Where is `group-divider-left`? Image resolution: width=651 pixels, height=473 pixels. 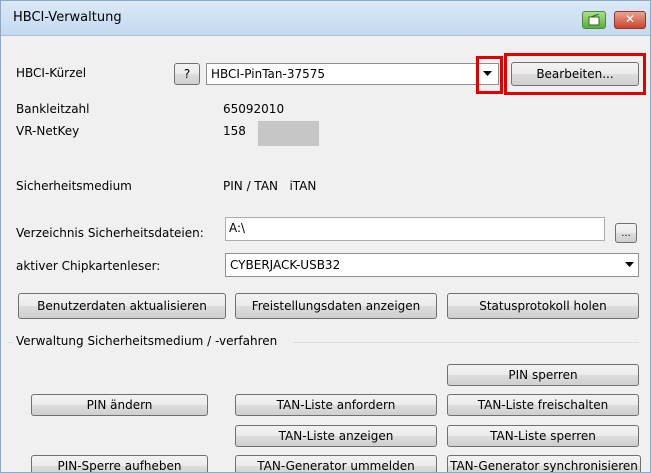
group-divider-left is located at coordinates (10, 342).